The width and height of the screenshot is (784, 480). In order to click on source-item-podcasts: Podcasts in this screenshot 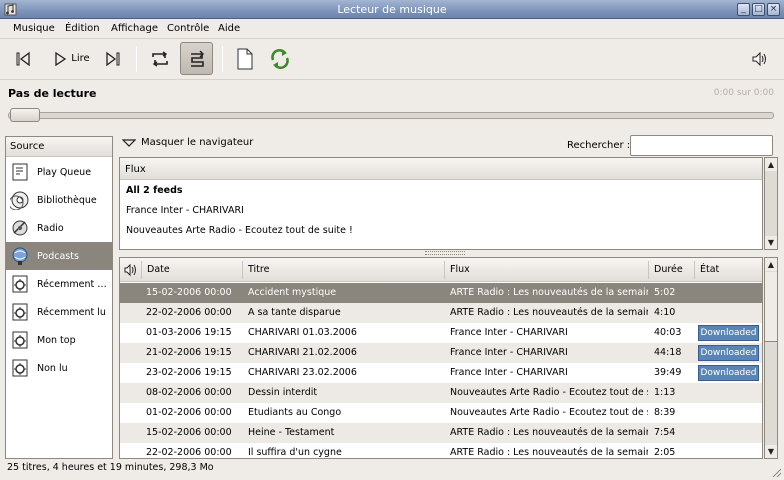, I will do `click(59, 256)`.